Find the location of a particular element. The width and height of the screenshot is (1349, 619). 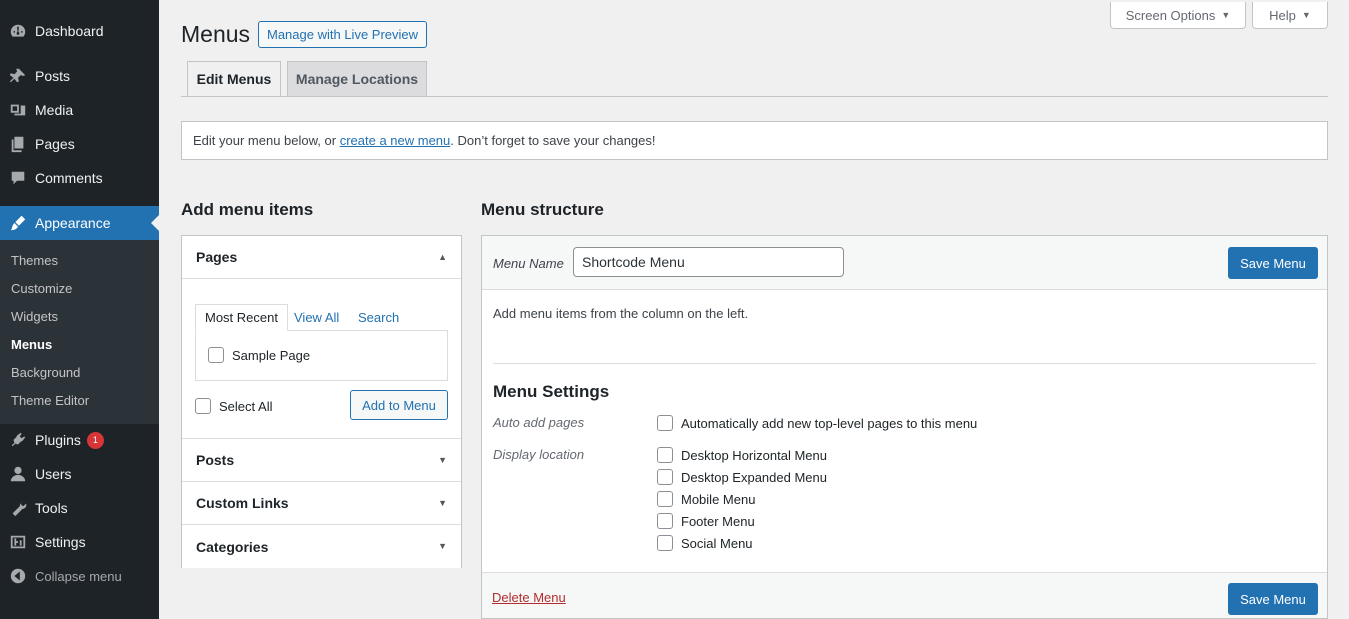

submenu-item-menus: Menus is located at coordinates (31, 344).